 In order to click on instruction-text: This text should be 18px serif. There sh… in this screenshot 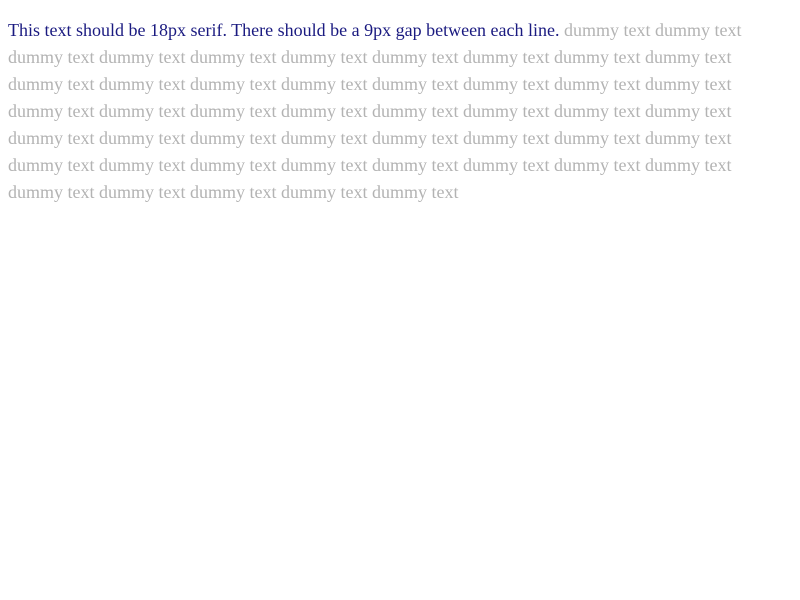, I will do `click(284, 30)`.